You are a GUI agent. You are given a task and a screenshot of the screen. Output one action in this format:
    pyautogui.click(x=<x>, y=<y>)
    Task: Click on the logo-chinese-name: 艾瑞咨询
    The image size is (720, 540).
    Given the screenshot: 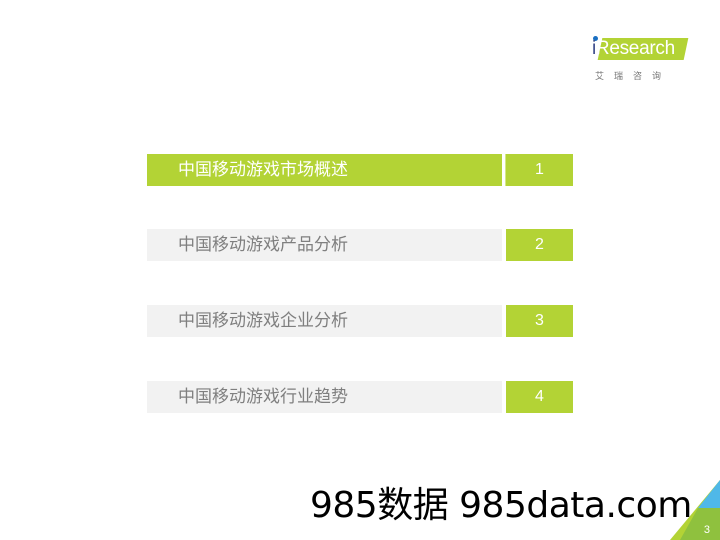 What is the action you would take?
    pyautogui.click(x=633, y=77)
    